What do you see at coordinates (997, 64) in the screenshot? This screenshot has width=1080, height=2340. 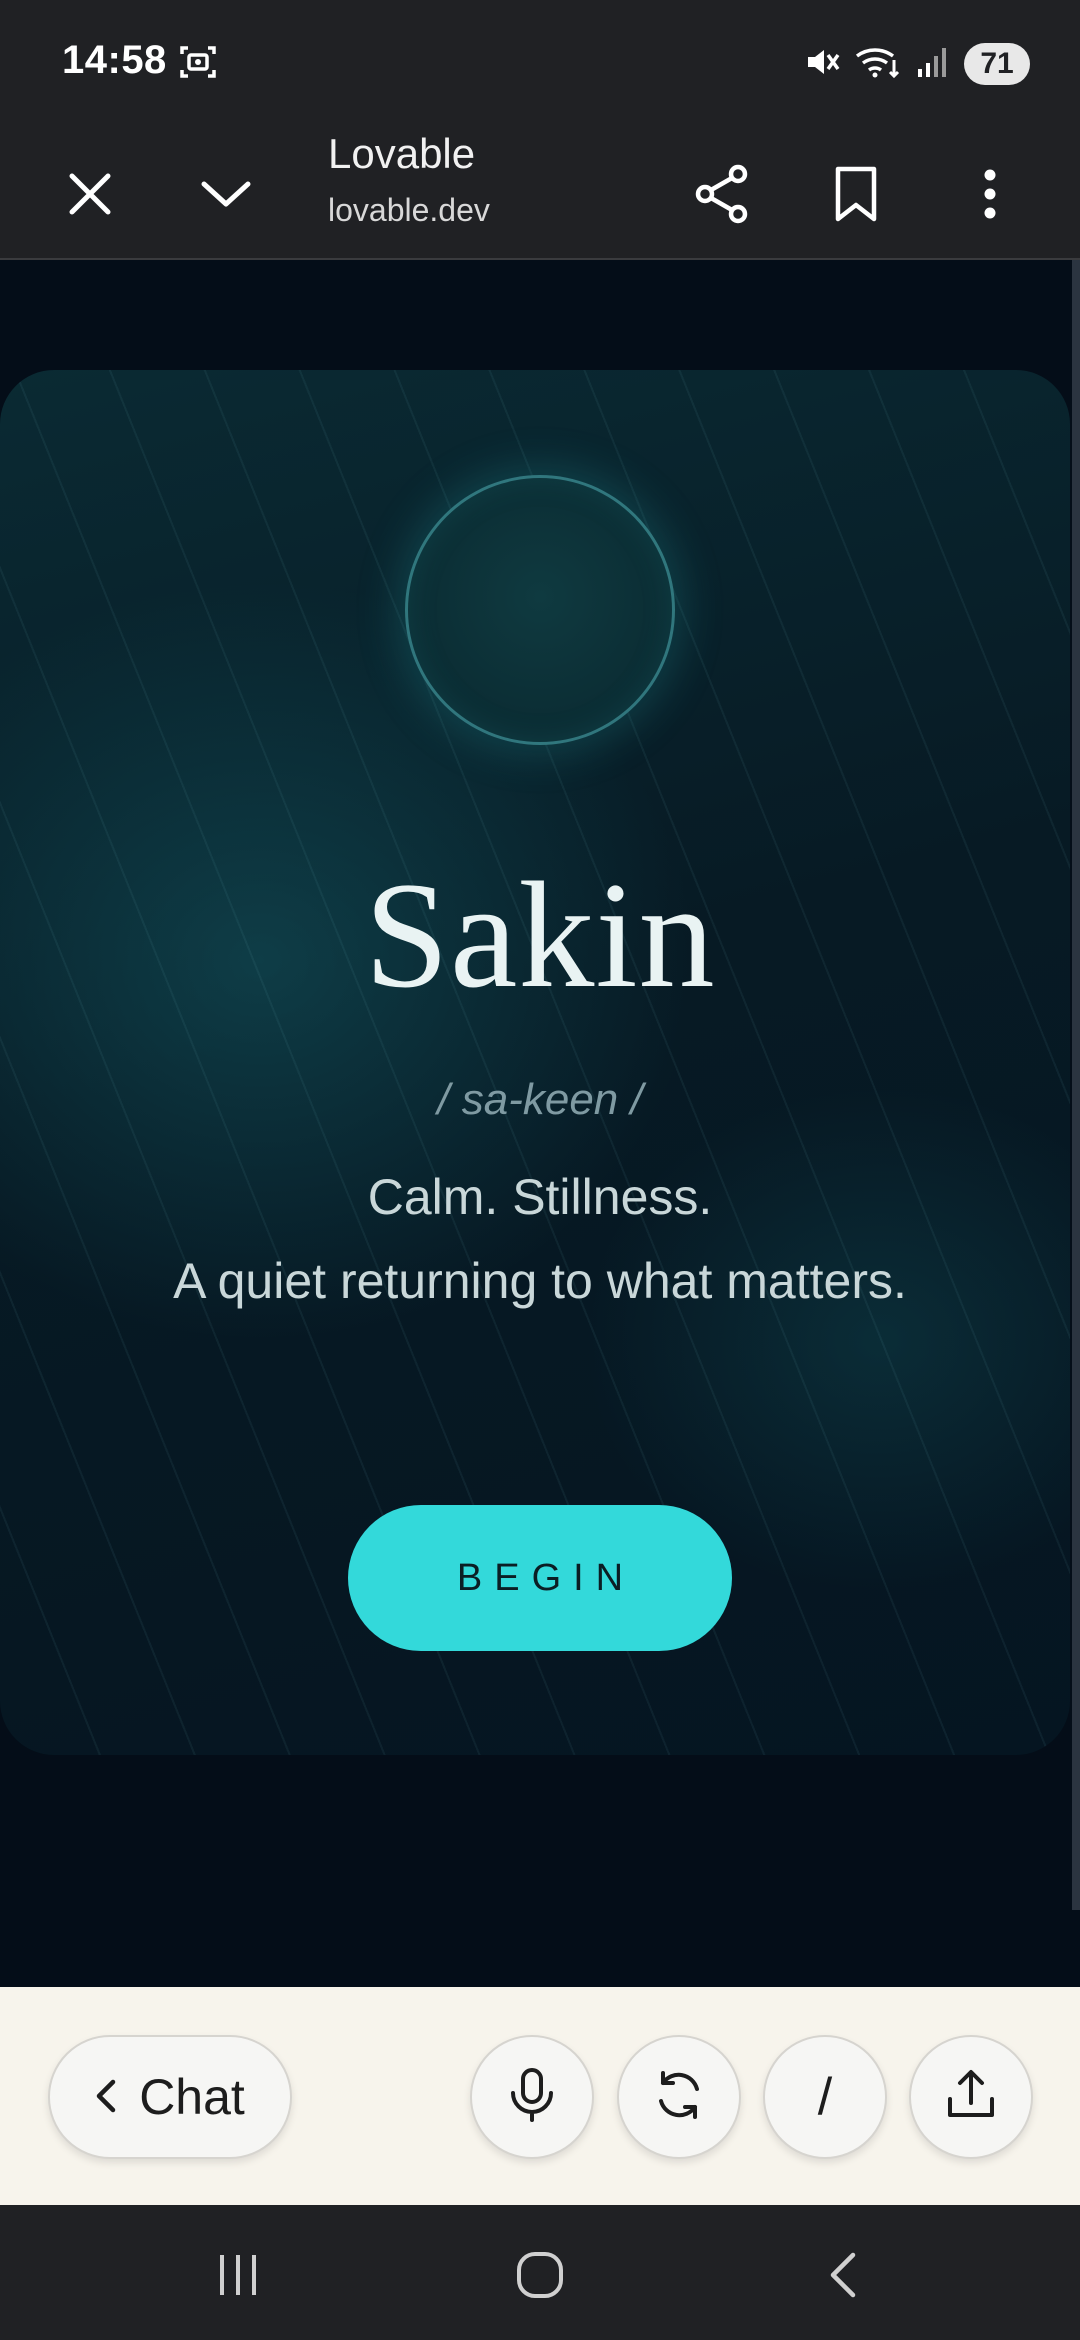 I see `battery-icon: 71` at bounding box center [997, 64].